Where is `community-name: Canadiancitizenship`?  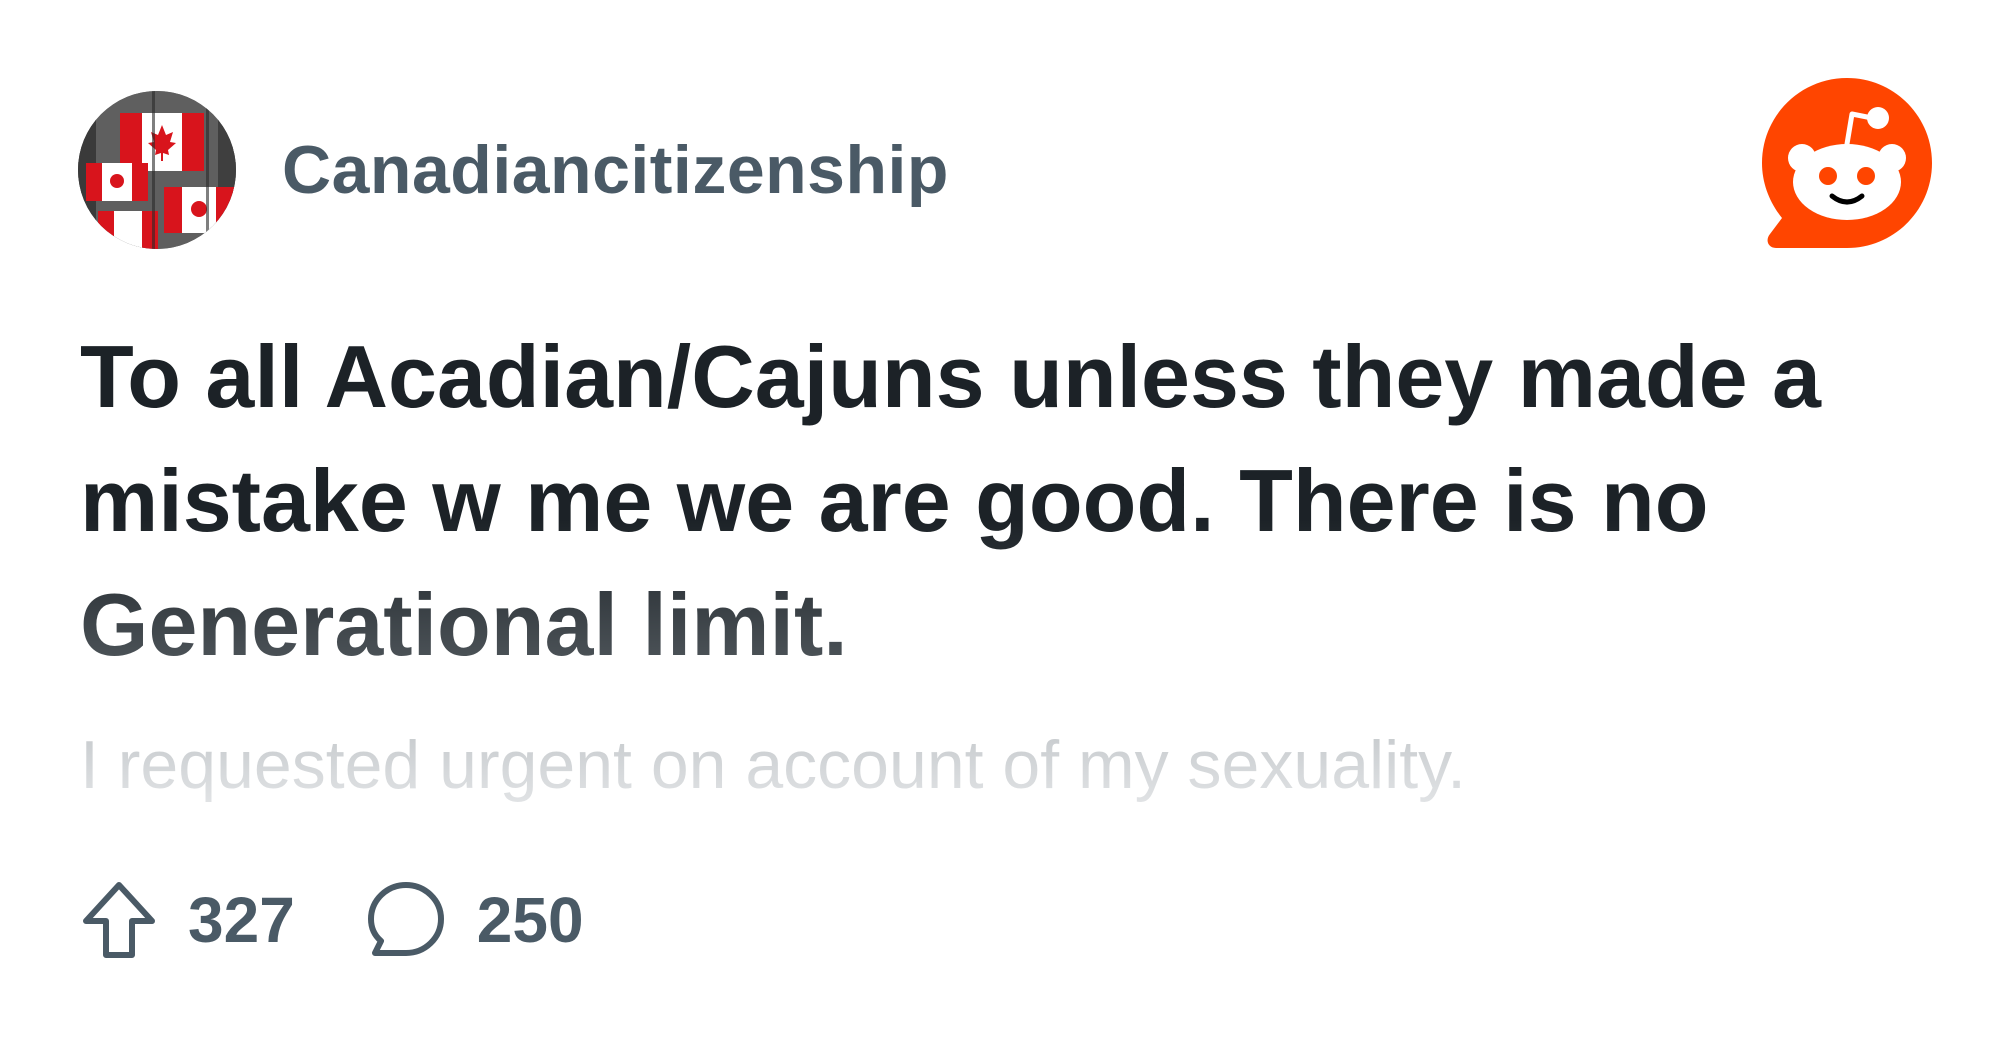 community-name: Canadiancitizenship is located at coordinates (615, 170).